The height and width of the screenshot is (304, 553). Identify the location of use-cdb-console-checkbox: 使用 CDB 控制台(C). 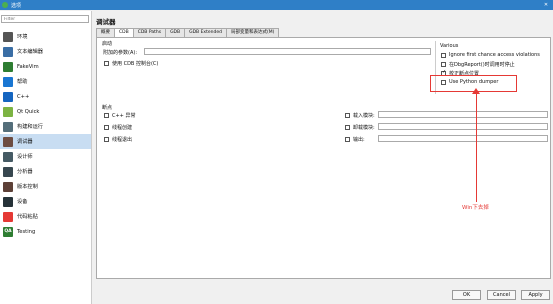
(131, 63).